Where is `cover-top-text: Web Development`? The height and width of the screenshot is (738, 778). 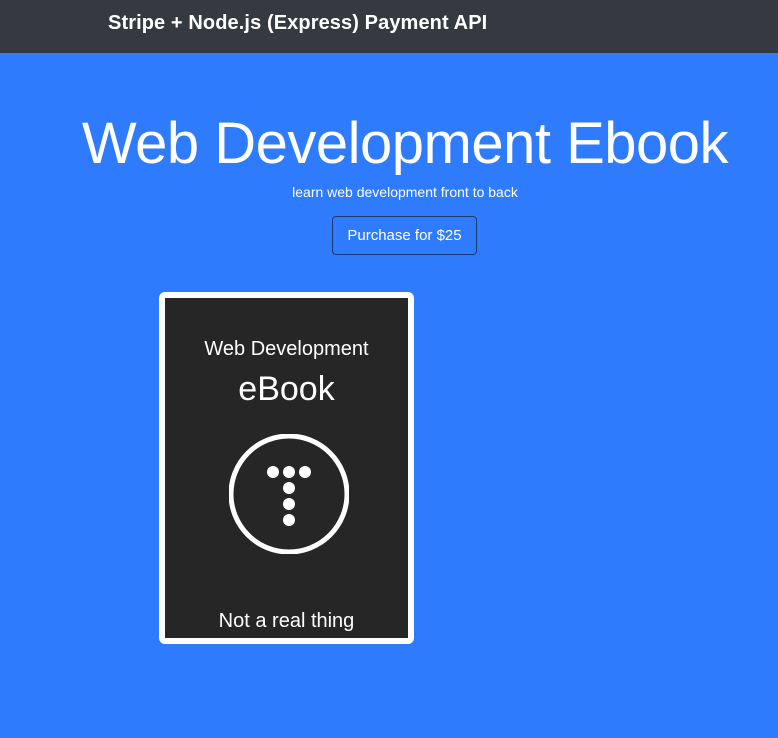 cover-top-text: Web Development is located at coordinates (286, 349).